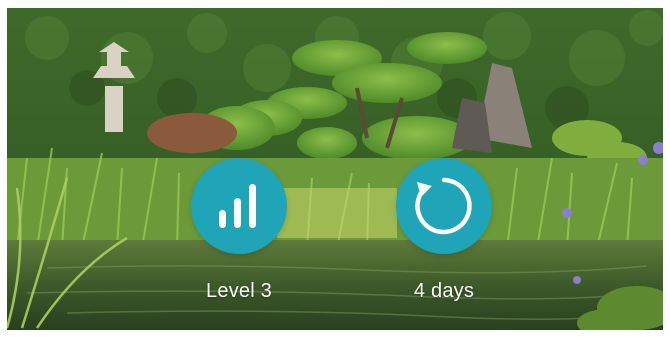 The image size is (670, 338). I want to click on water-level-badge, so click(239, 206).